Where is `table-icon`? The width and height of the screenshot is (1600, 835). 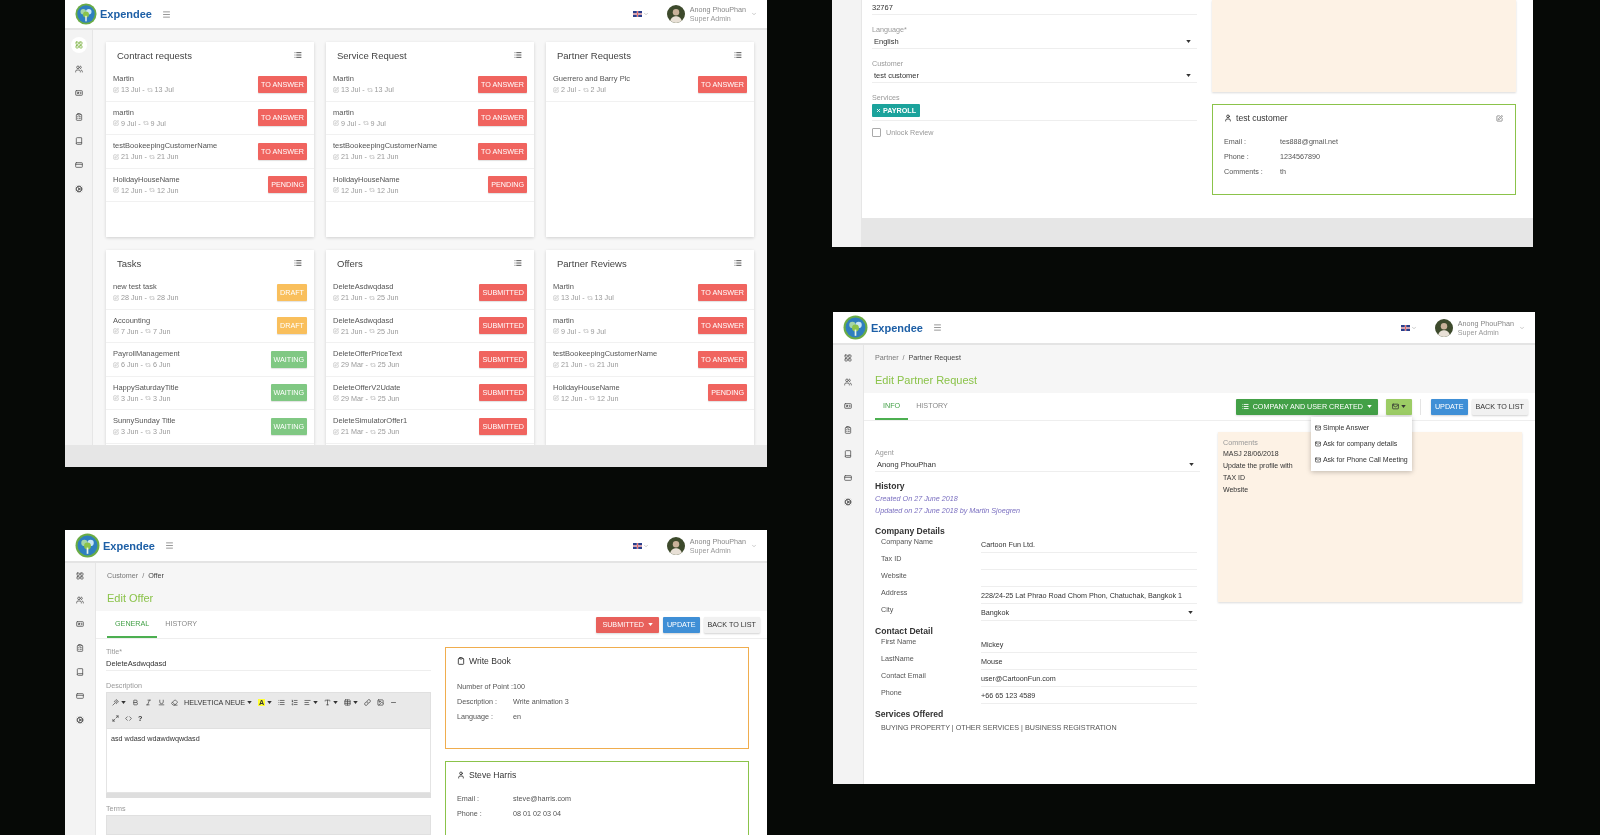 table-icon is located at coordinates (348, 702).